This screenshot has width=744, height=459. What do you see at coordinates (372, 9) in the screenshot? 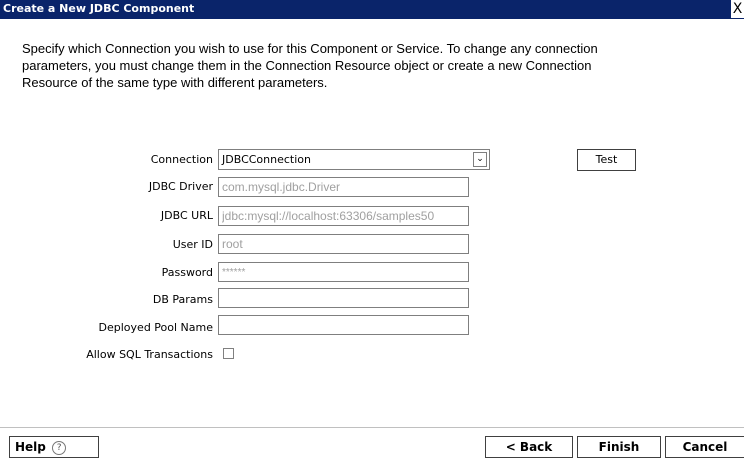
I see `dialog-title-bar: Create a New JDBC Component X` at bounding box center [372, 9].